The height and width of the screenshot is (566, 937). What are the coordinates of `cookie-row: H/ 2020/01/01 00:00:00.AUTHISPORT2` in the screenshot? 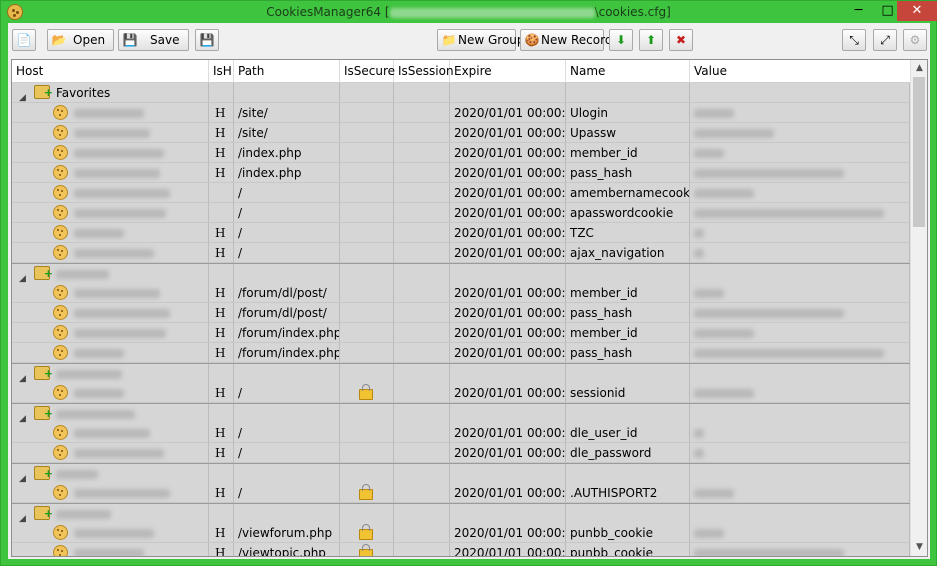 It's located at (461, 493).